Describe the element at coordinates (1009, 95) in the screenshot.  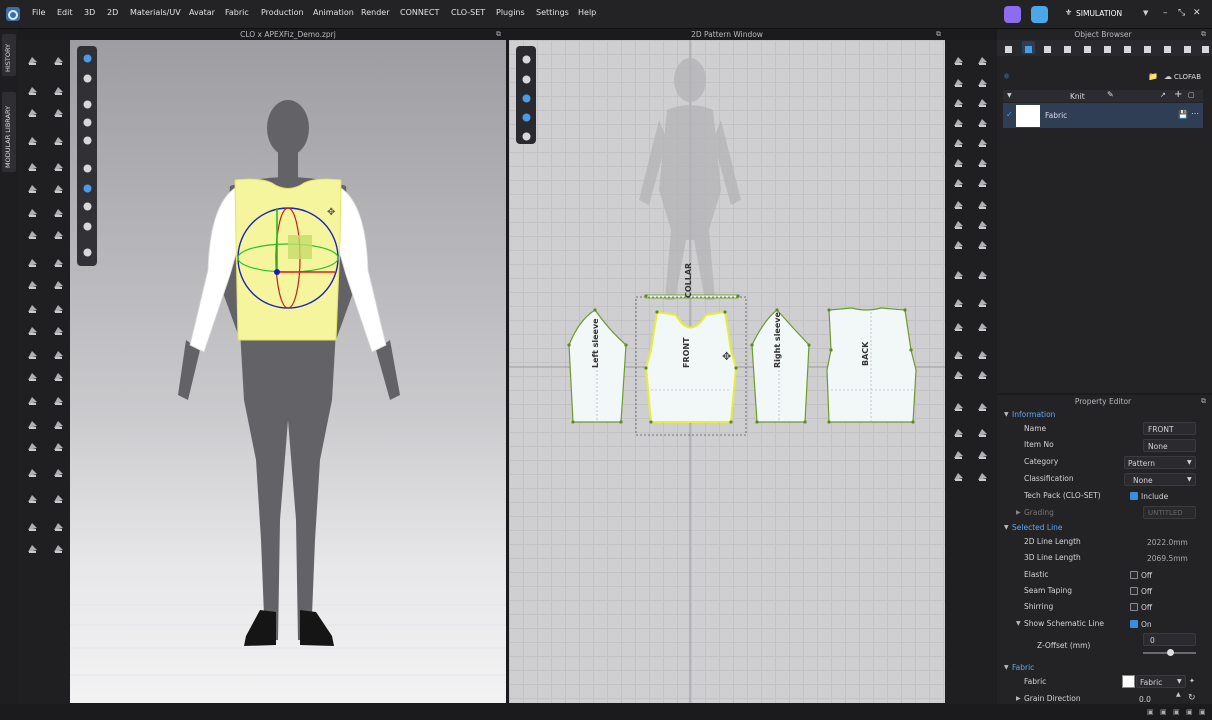
I see `knit-expand-icon: ▼` at that location.